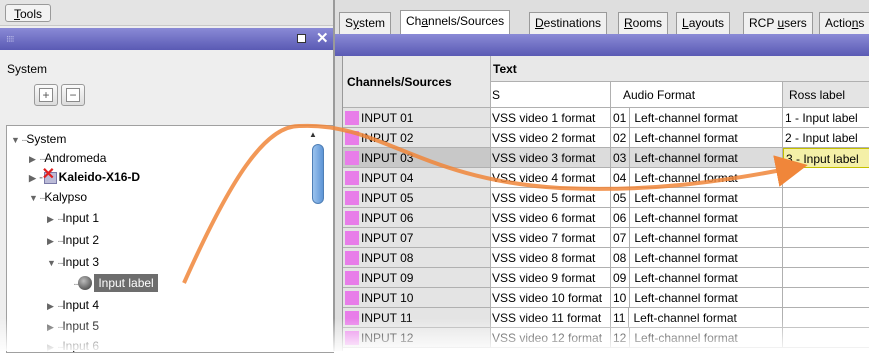 This screenshot has height=353, width=869. I want to click on cell-audio: 05 Left-channel format, so click(697, 198).